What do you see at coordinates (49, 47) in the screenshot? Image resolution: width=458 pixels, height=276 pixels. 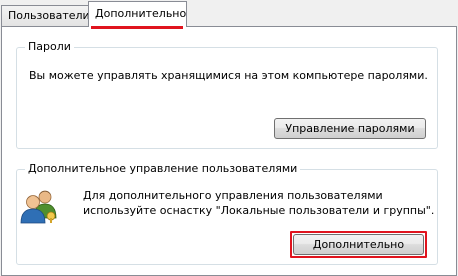 I see `passwords-group-title: Пароли` at bounding box center [49, 47].